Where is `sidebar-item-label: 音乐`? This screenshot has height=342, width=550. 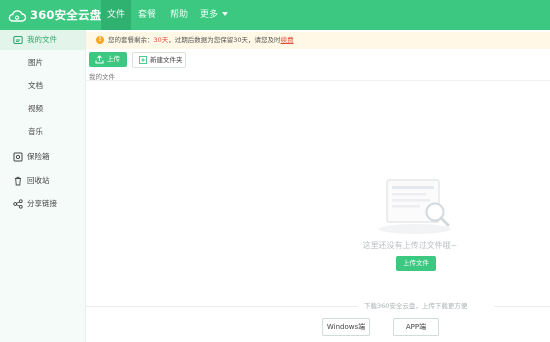
sidebar-item-label: 音乐 is located at coordinates (35, 131).